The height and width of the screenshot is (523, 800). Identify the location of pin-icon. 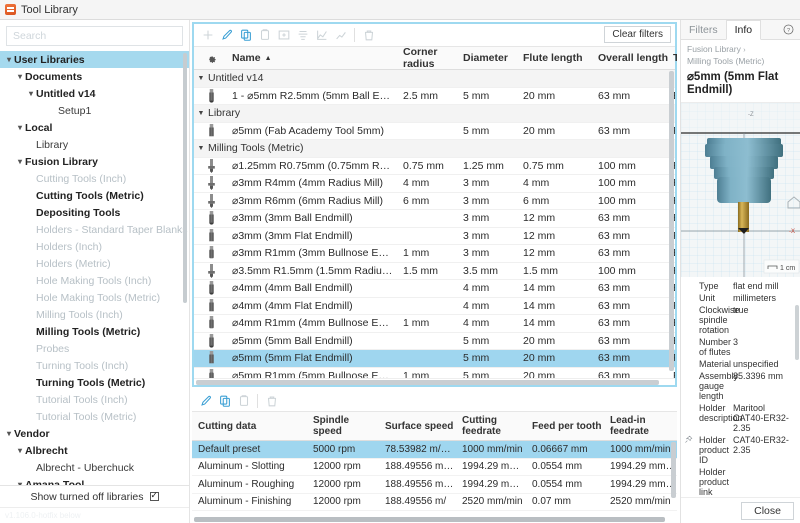
(688, 440).